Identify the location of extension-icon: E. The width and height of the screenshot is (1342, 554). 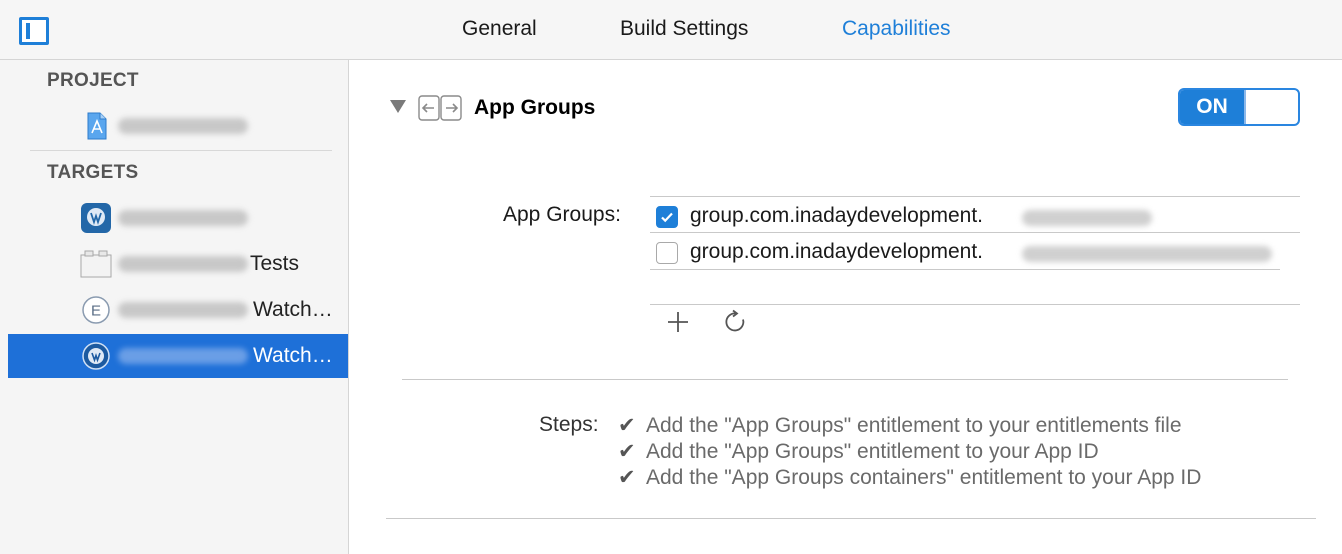
(96, 310).